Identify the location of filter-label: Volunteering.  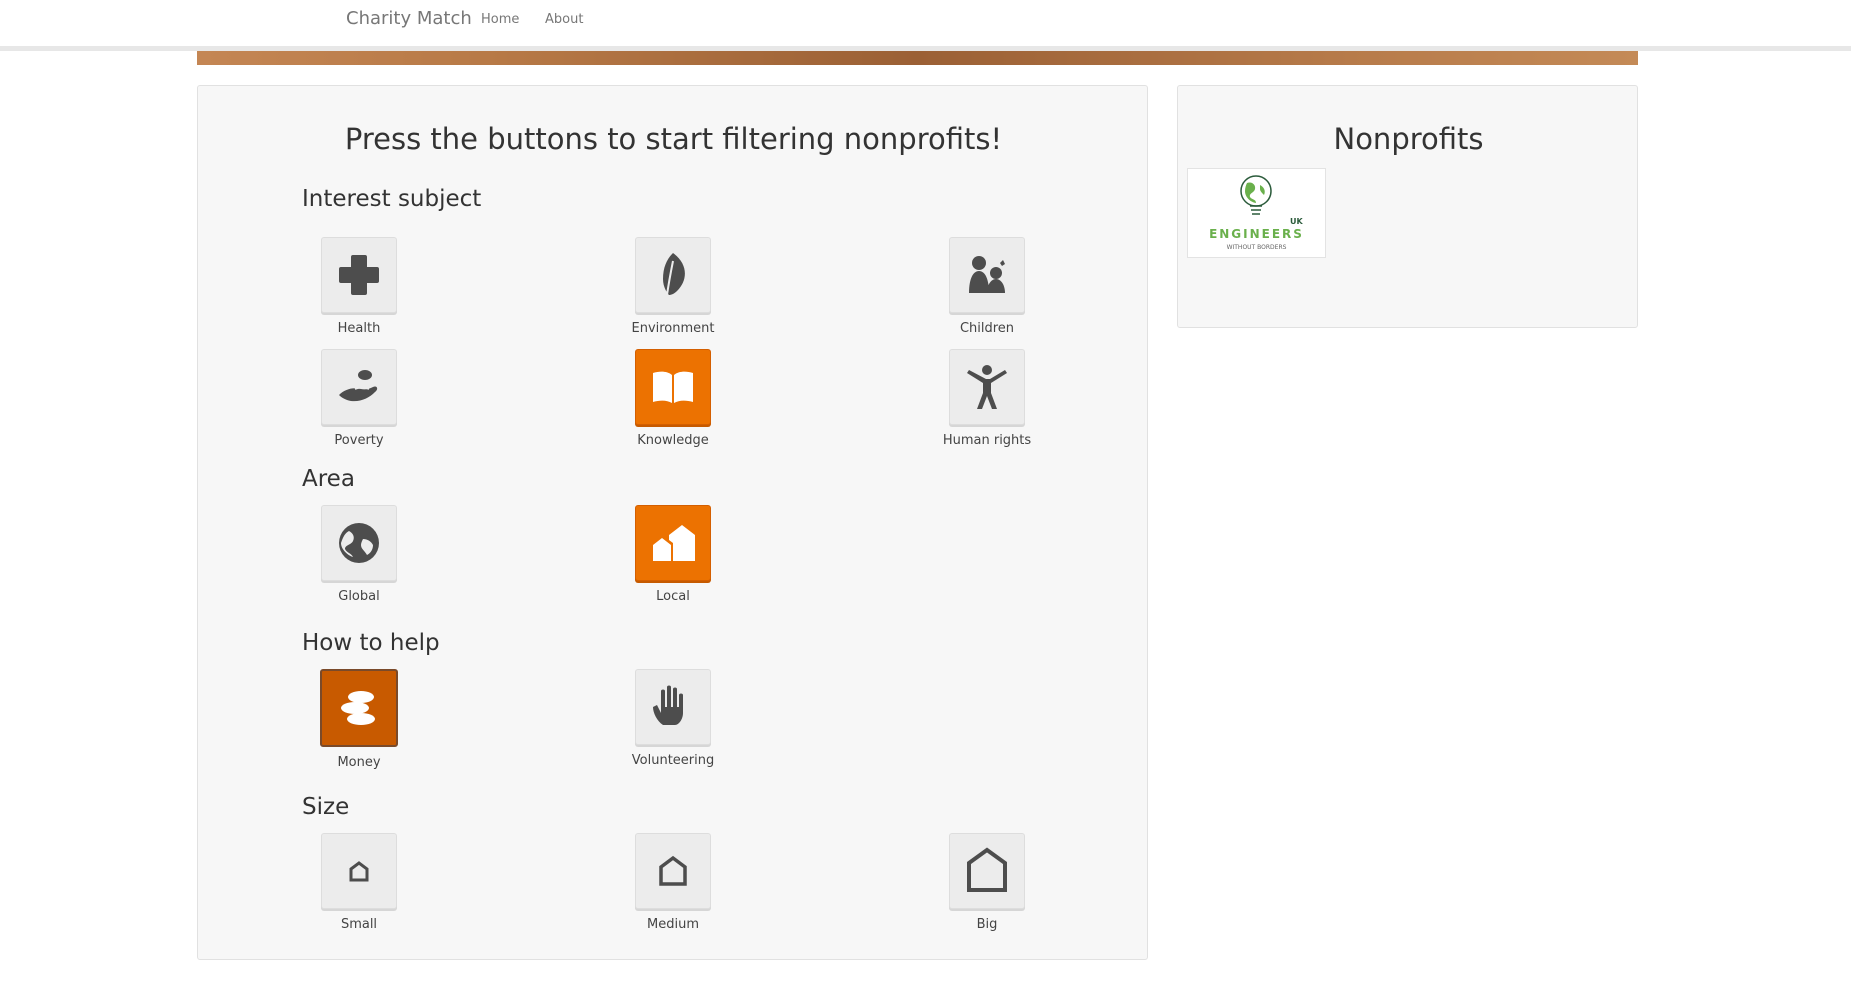
(673, 760).